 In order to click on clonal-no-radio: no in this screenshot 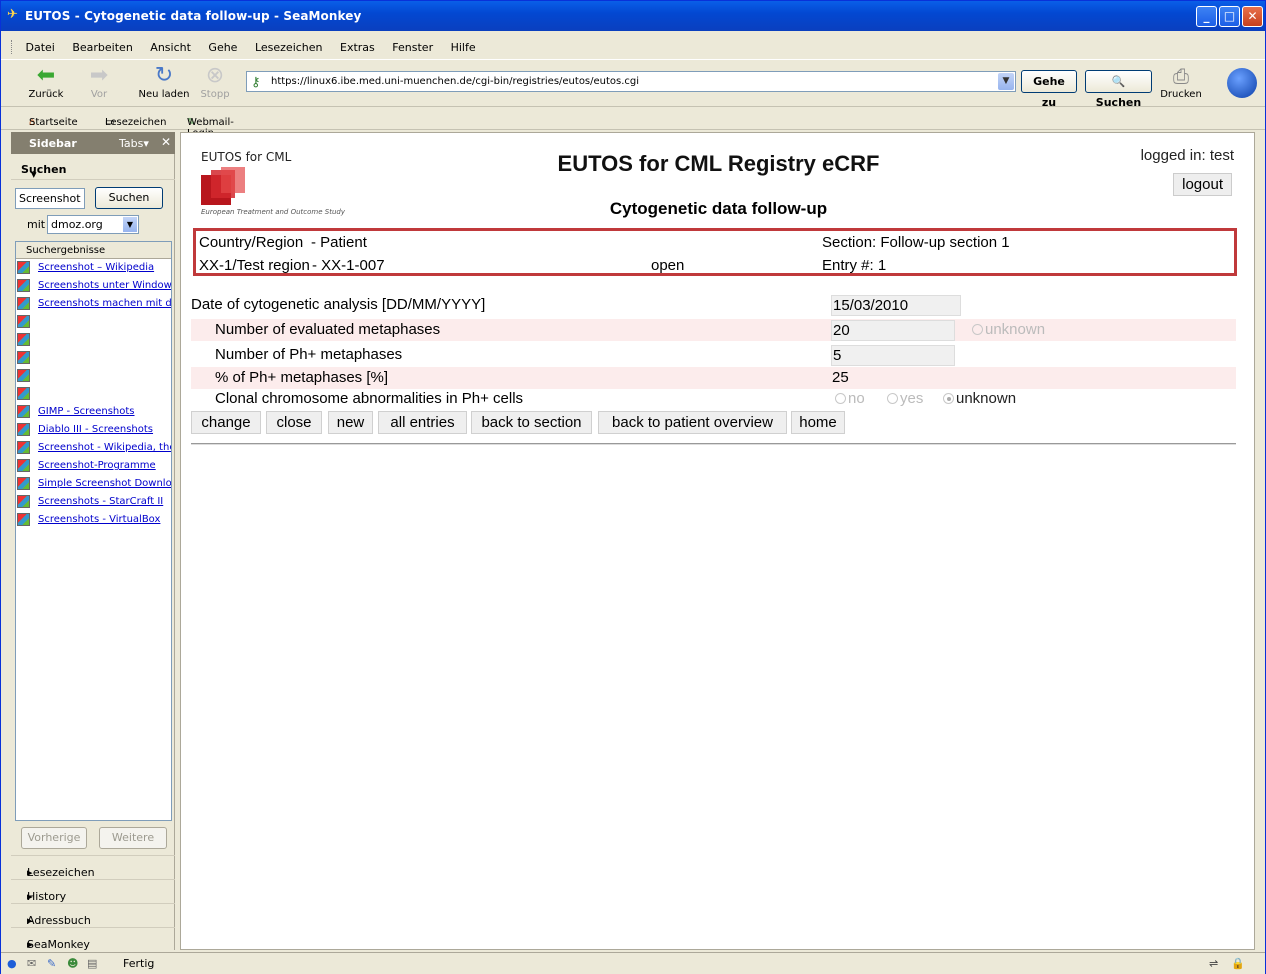, I will do `click(850, 399)`.